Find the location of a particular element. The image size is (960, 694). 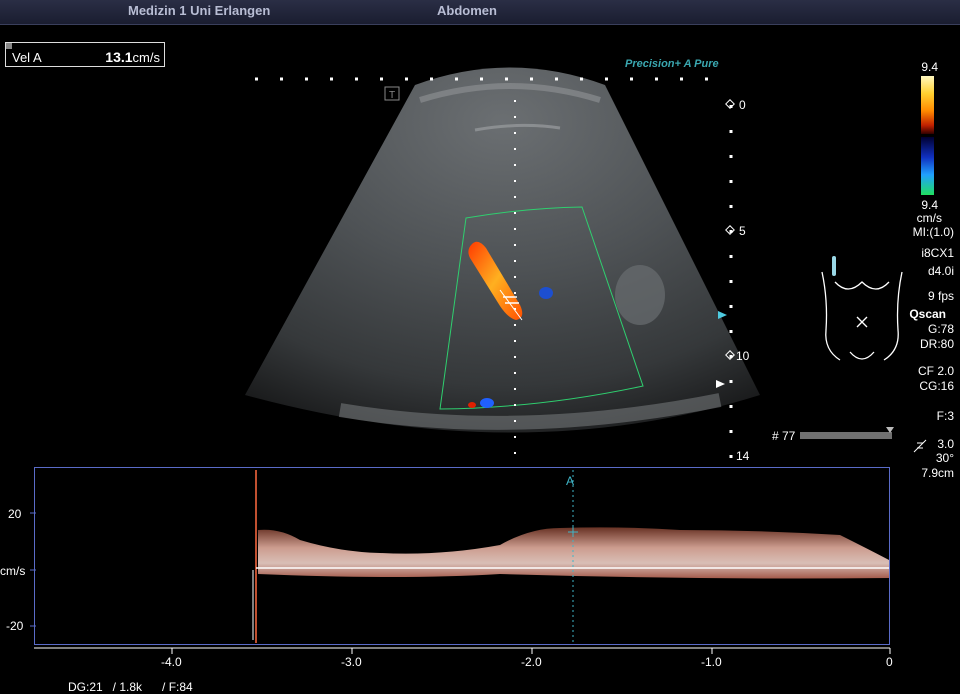

frame-rate: 9 fps is located at coordinates (940, 296).